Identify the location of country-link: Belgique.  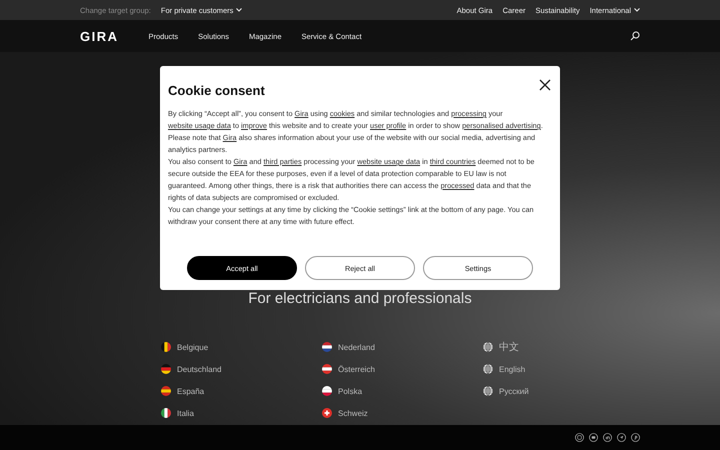
(241, 347).